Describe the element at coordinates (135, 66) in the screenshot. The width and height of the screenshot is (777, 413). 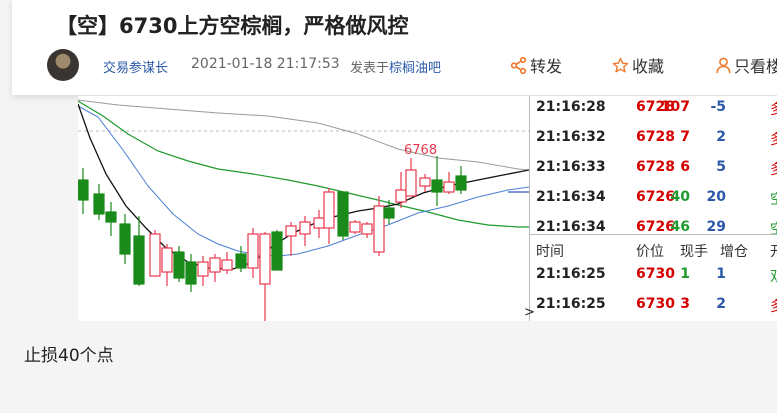
I see `author-name: 交易参谋长` at that location.